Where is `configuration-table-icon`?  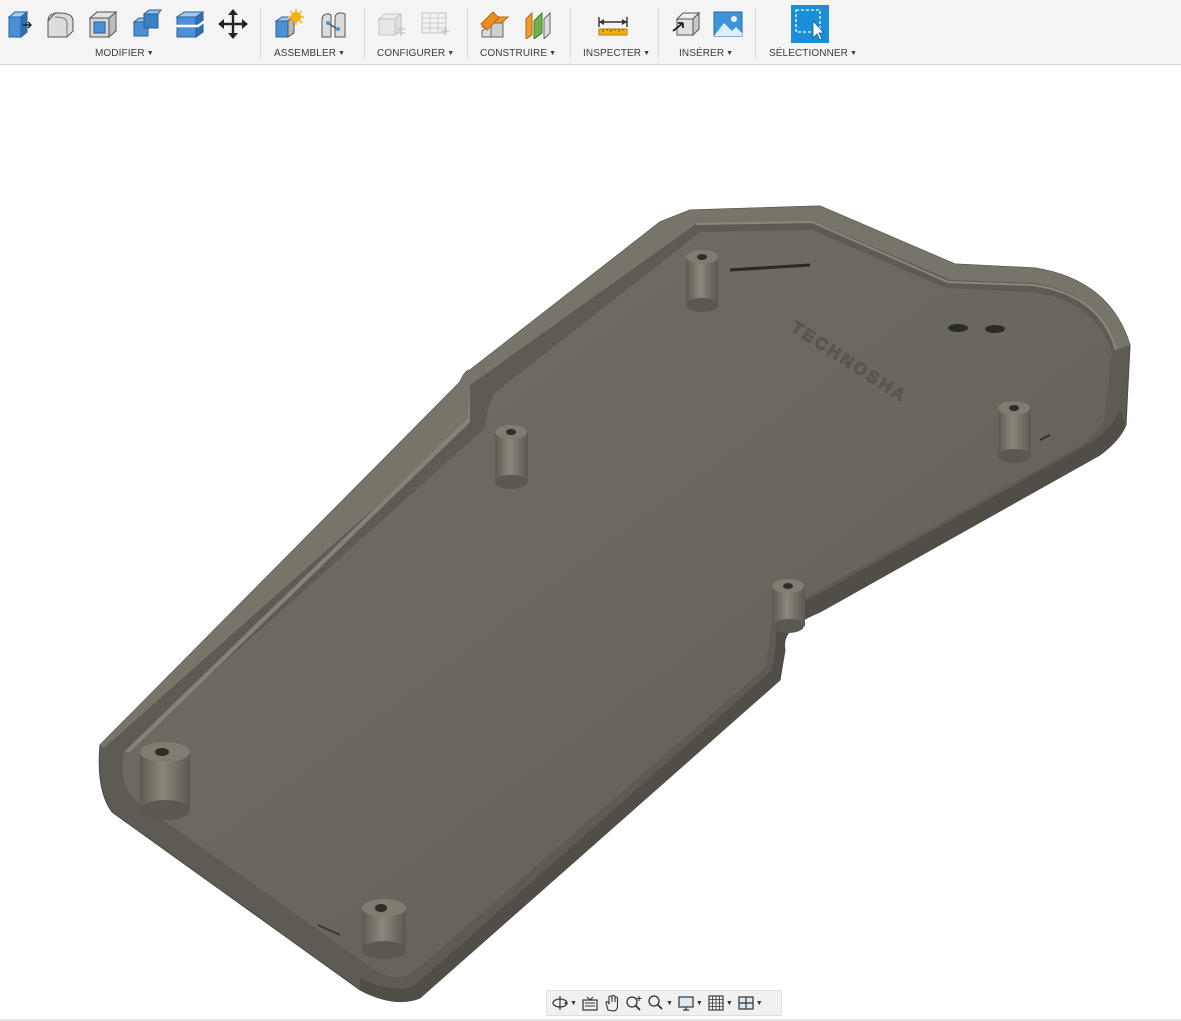 configuration-table-icon is located at coordinates (435, 23).